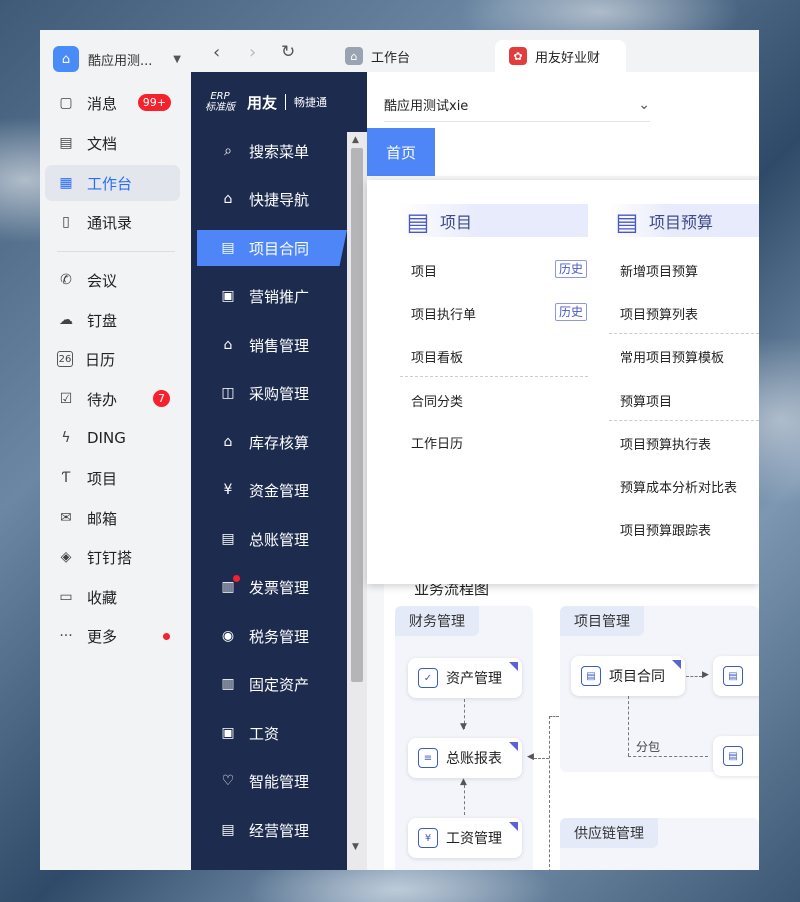  What do you see at coordinates (272, 684) in the screenshot?
I see `menu-fixed-assets: ▥ 固定资产` at bounding box center [272, 684].